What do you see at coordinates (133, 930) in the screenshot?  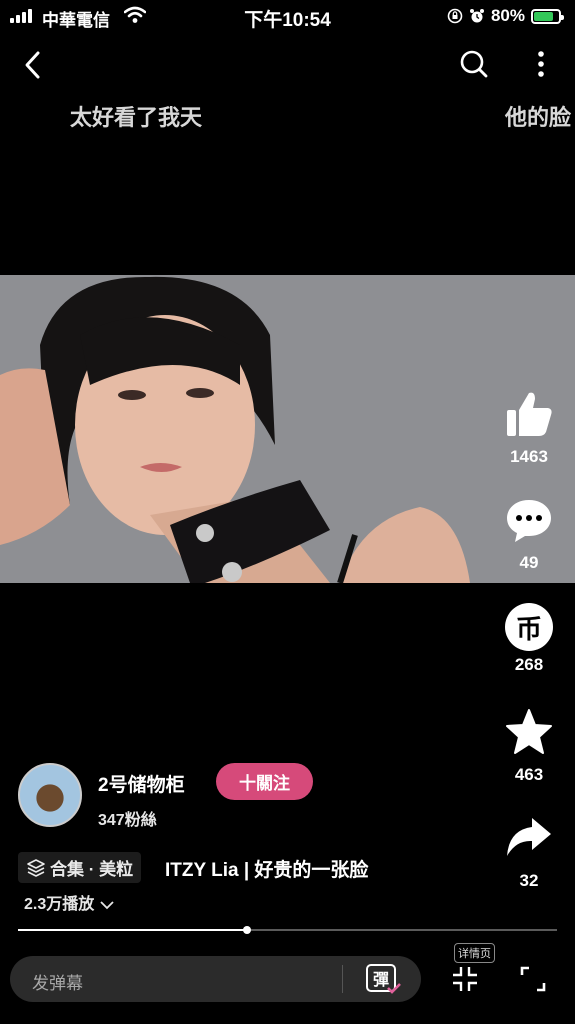 I see `progress-fill` at bounding box center [133, 930].